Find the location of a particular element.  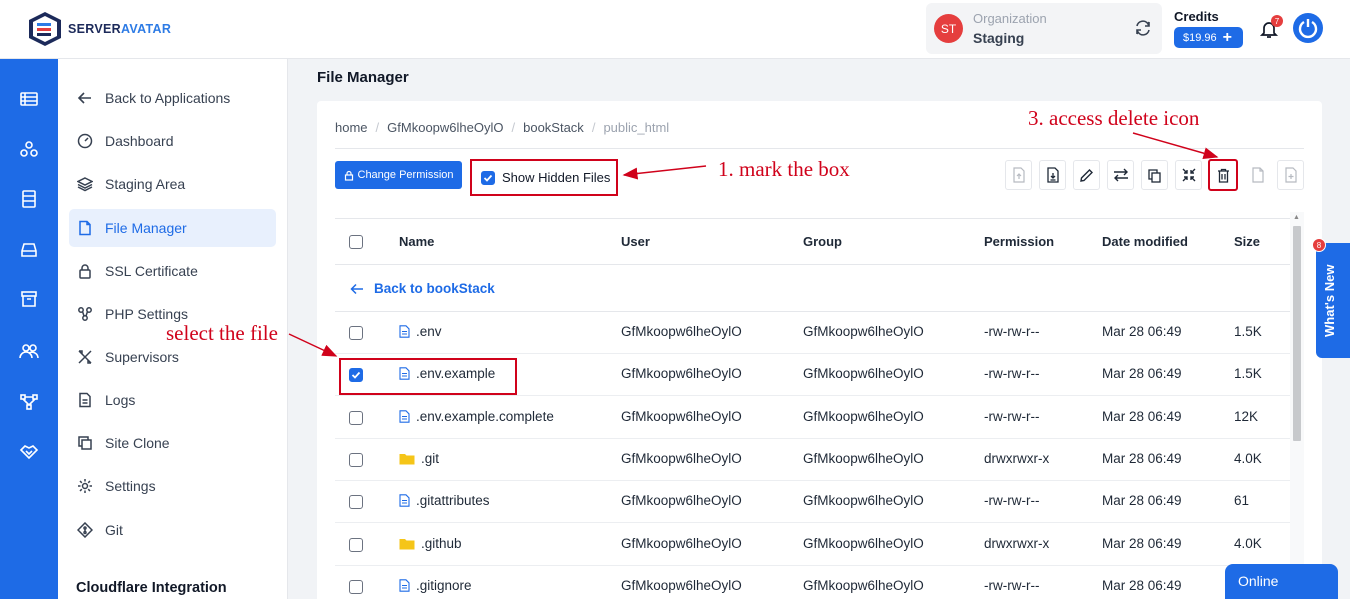

copy-button is located at coordinates (1154, 175).